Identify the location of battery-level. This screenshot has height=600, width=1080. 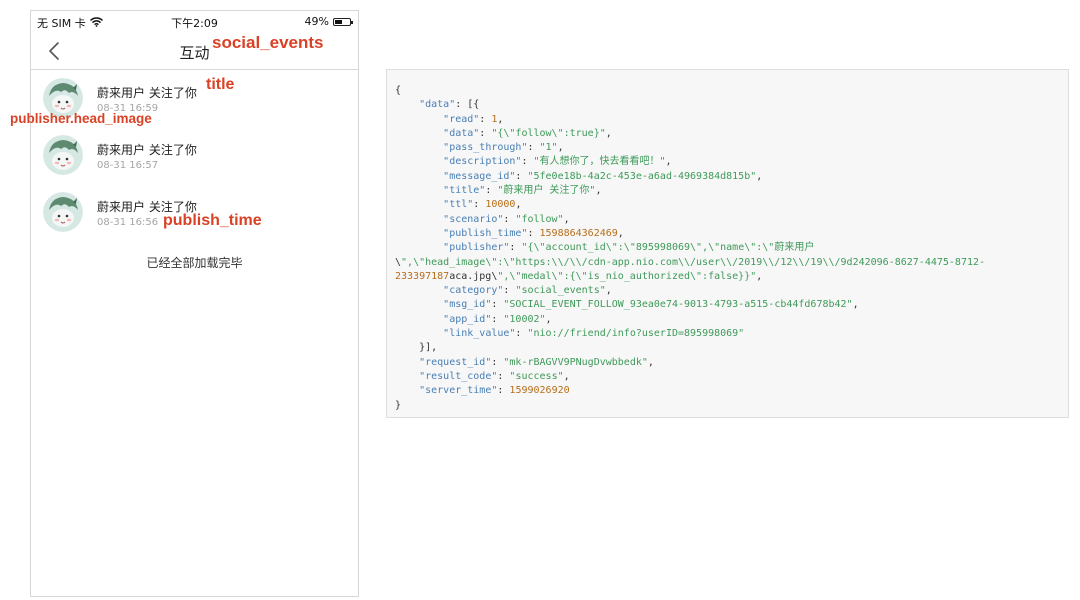
(338, 21).